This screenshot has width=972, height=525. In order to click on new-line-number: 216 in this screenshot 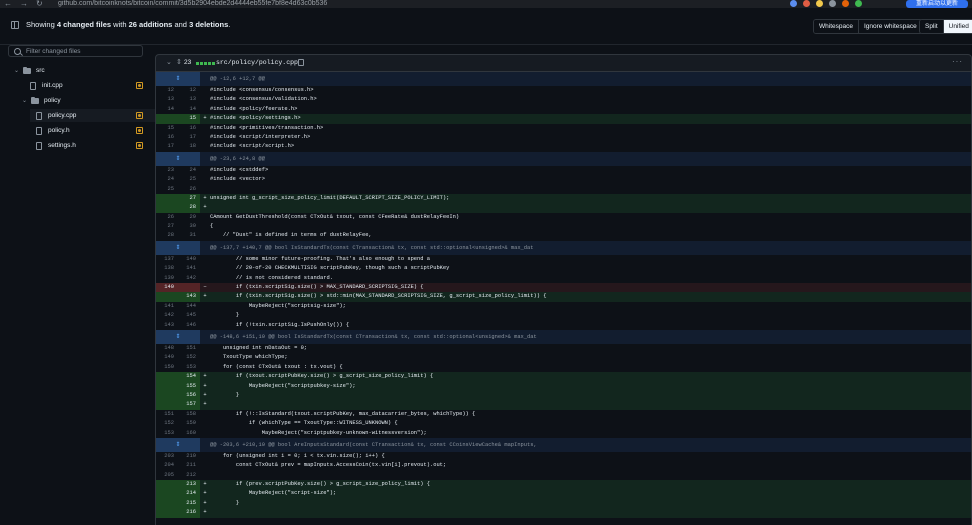, I will do `click(189, 513)`.